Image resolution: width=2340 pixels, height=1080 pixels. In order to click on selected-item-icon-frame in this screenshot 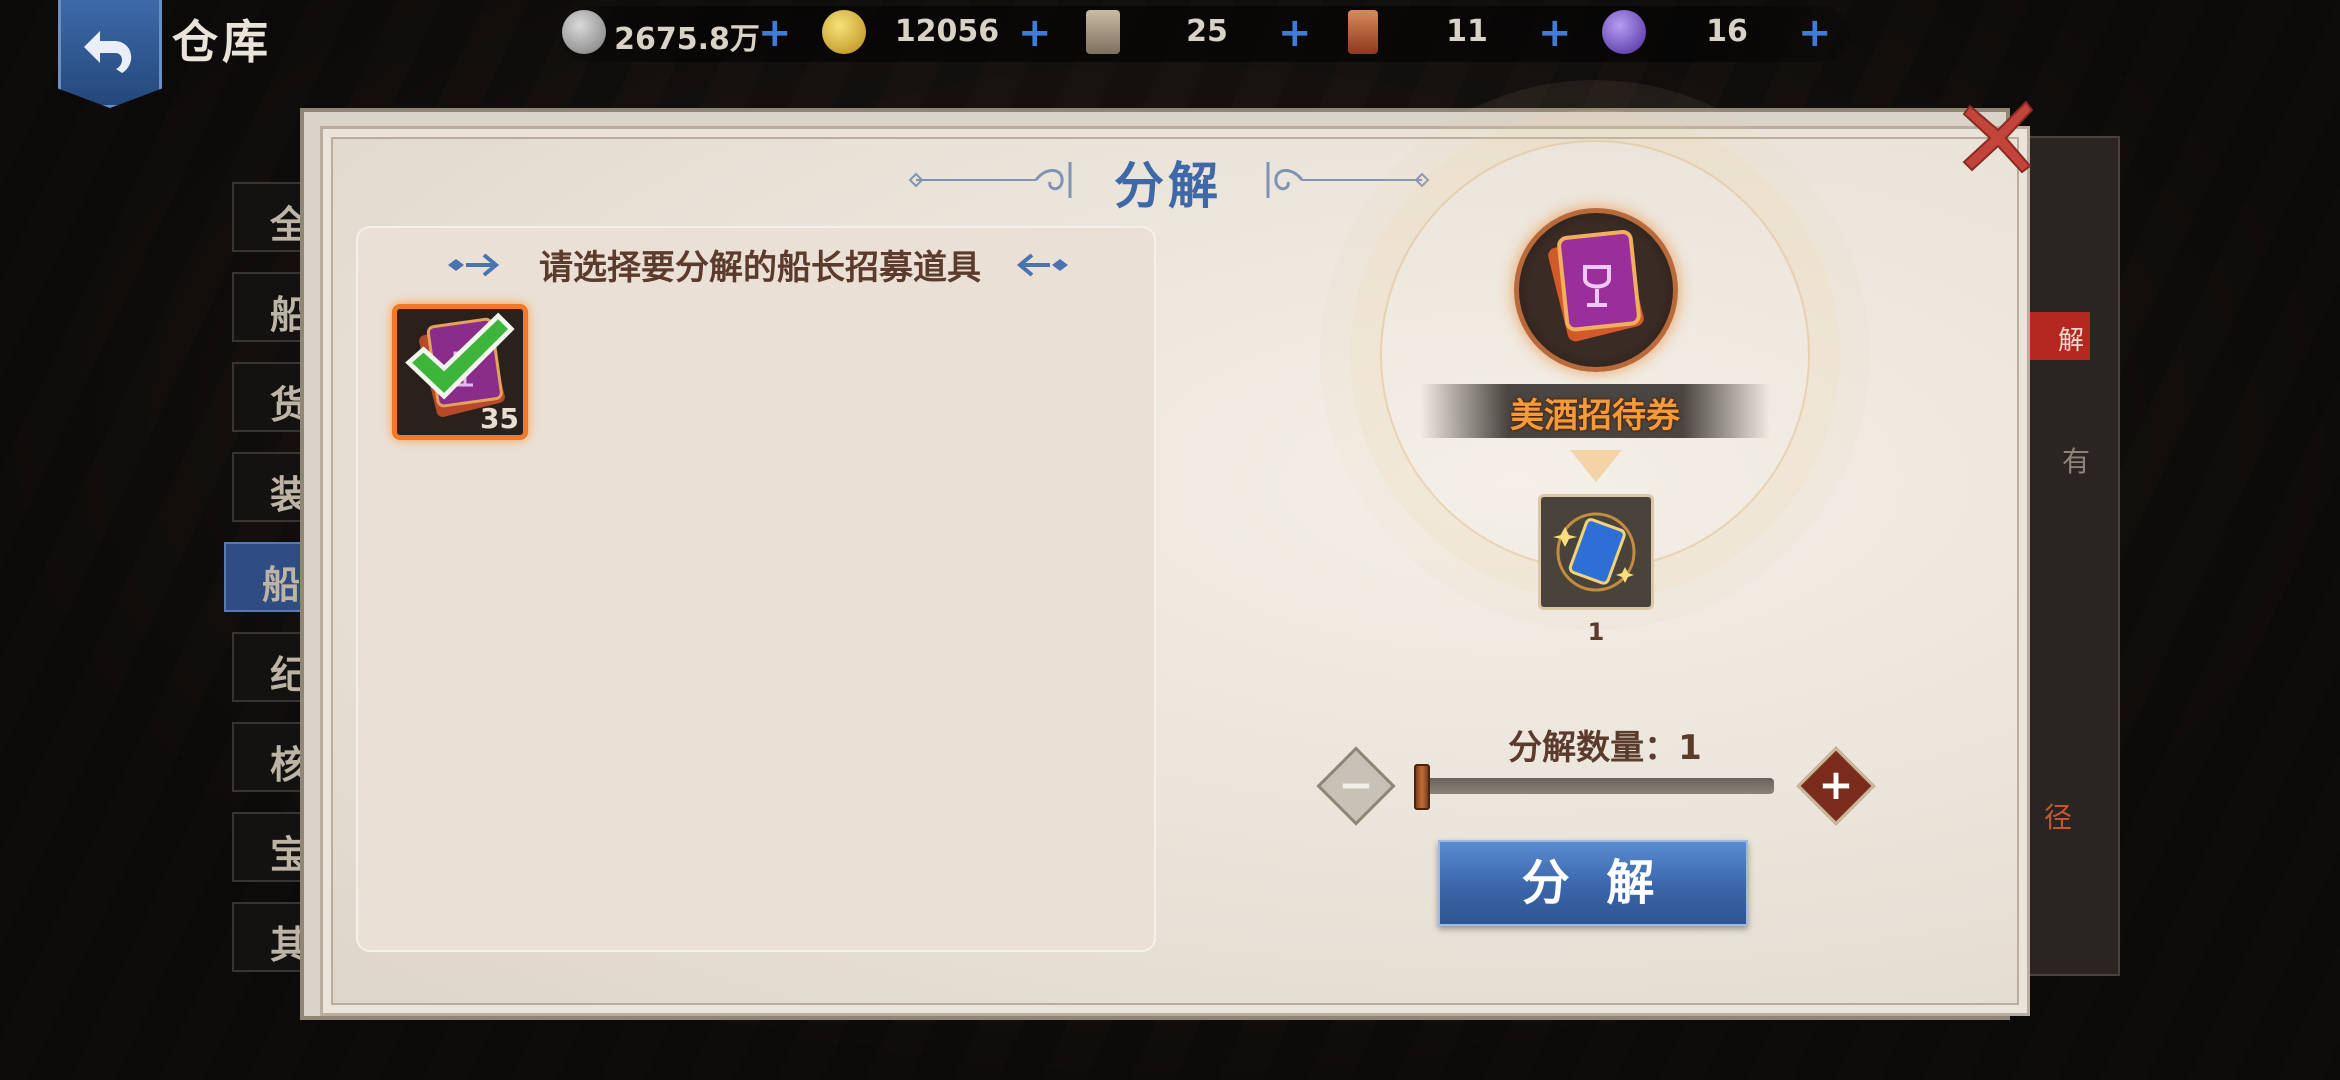, I will do `click(1596, 290)`.